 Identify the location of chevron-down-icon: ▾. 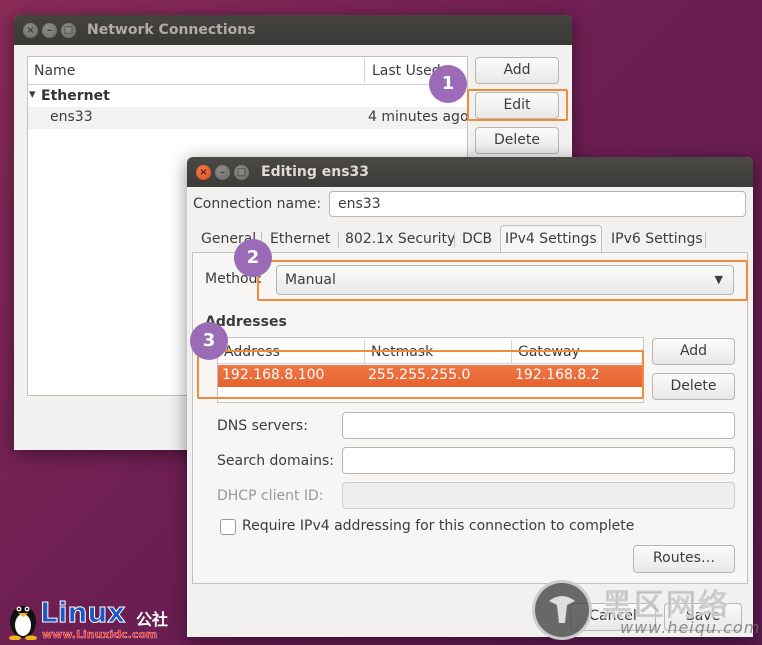
(32, 94).